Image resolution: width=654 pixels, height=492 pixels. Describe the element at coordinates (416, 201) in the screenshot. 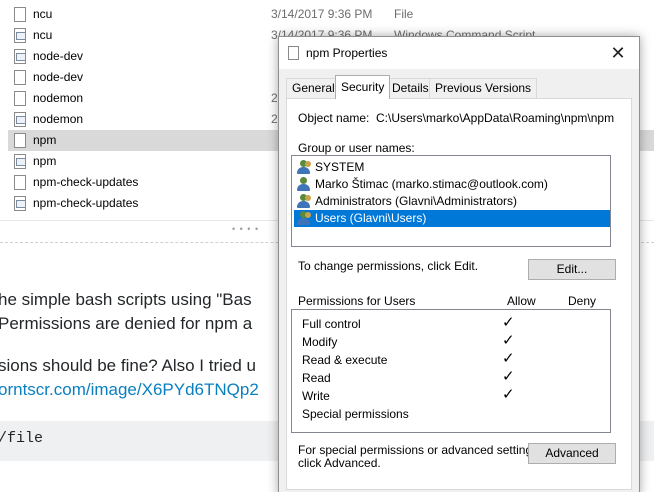

I see `user-name: Administrators (Glavni\Administrators)` at that location.